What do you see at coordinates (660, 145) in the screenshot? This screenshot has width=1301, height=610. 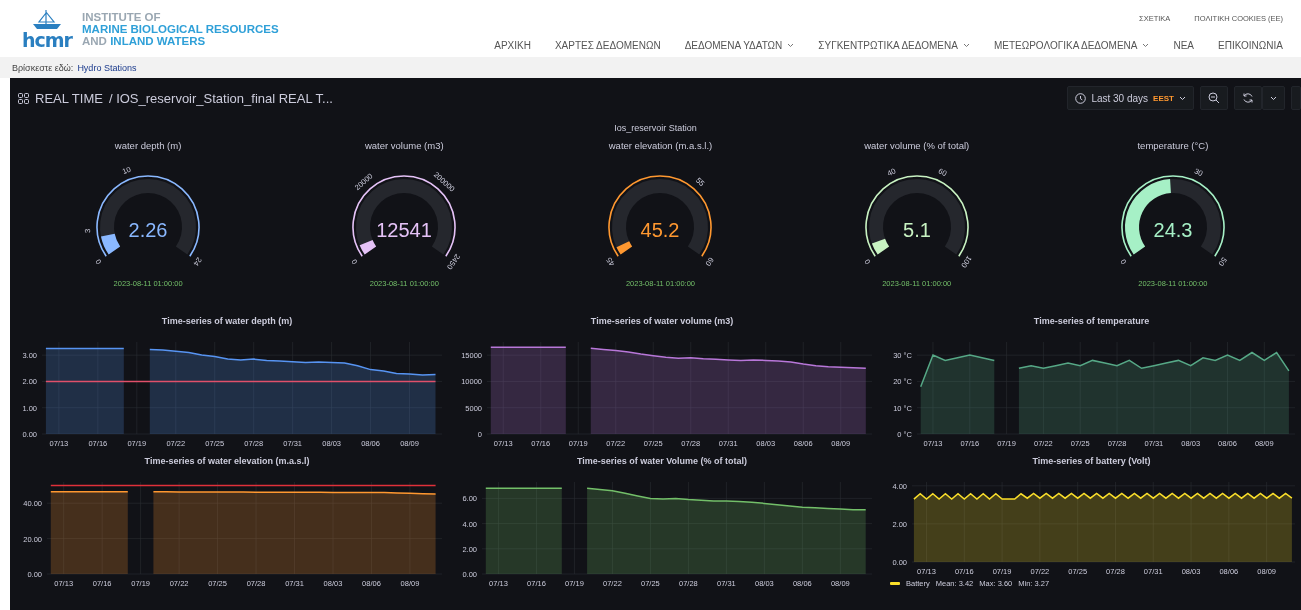 I see `gauge-title: water elevation (m.a.s.l.)` at bounding box center [660, 145].